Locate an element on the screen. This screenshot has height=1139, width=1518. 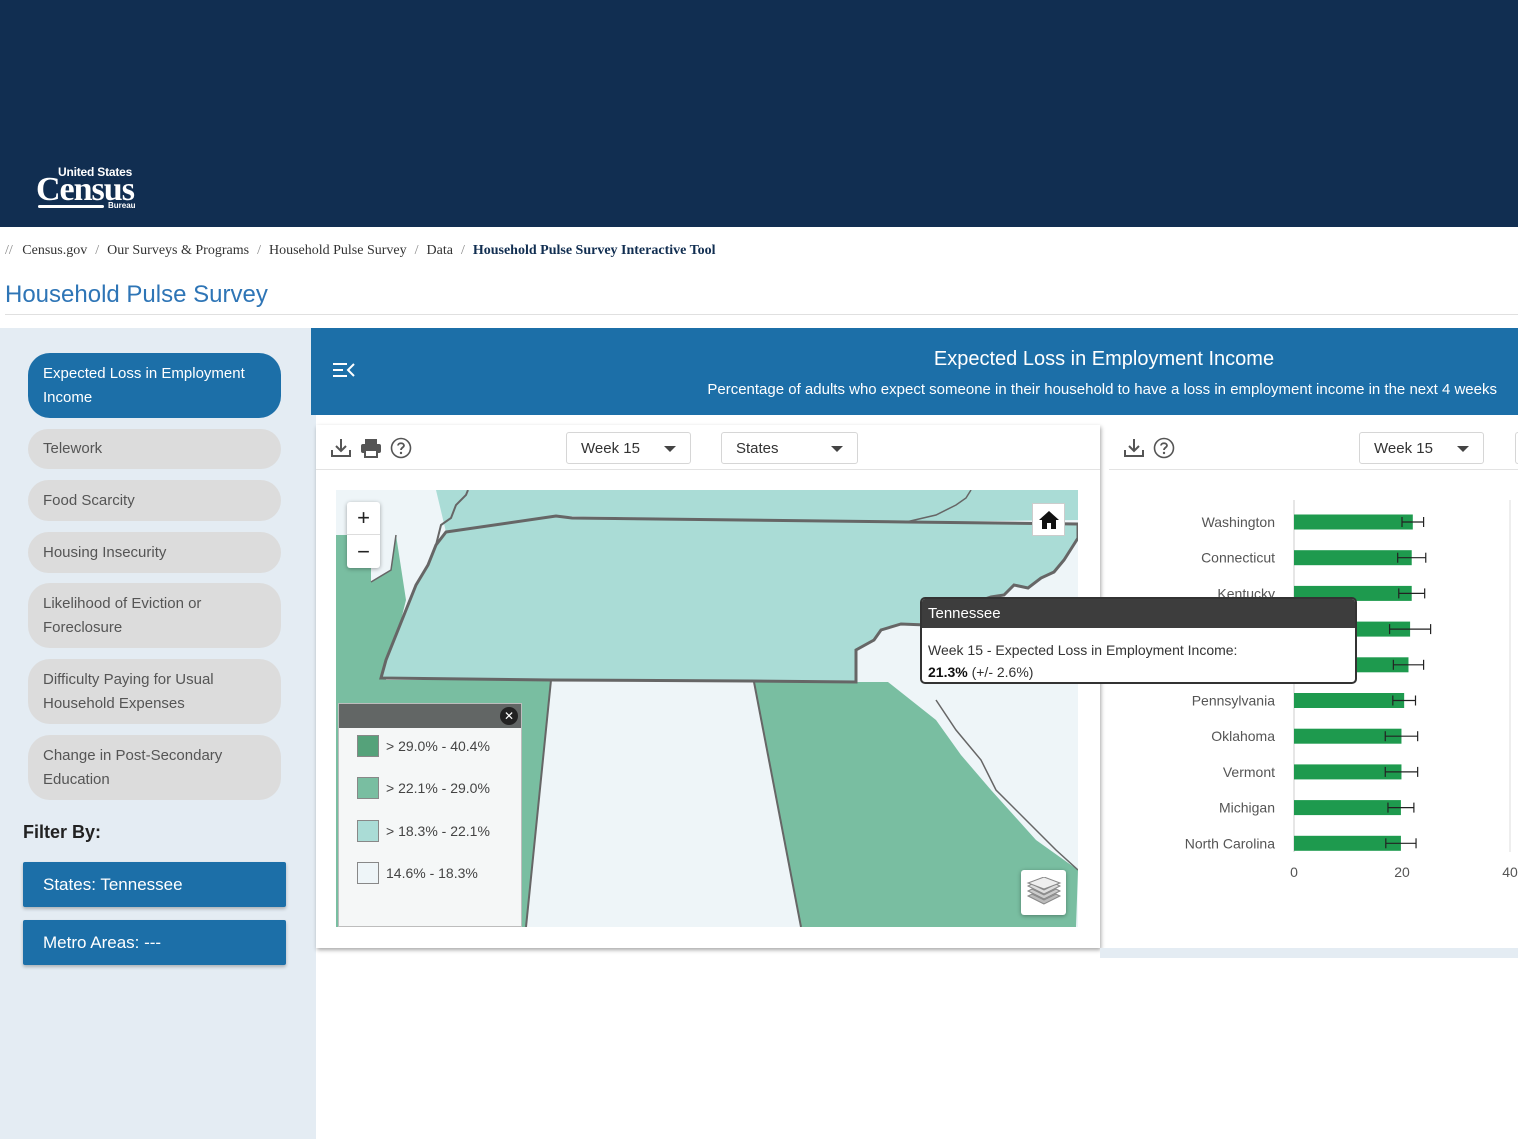
zoom-control: + − is located at coordinates (363, 535).